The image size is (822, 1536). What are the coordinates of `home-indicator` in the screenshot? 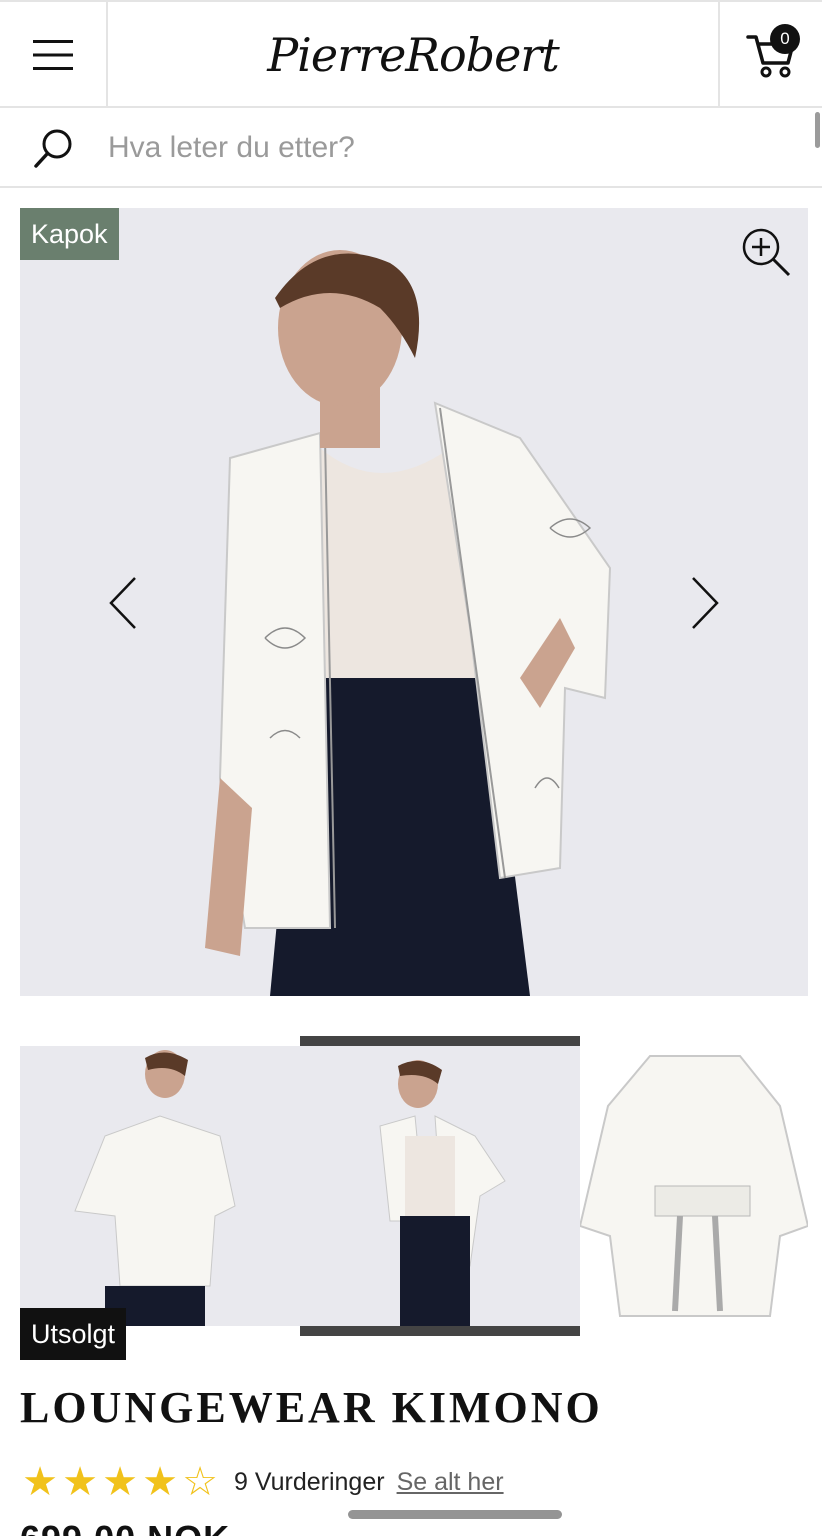 It's located at (455, 1514).